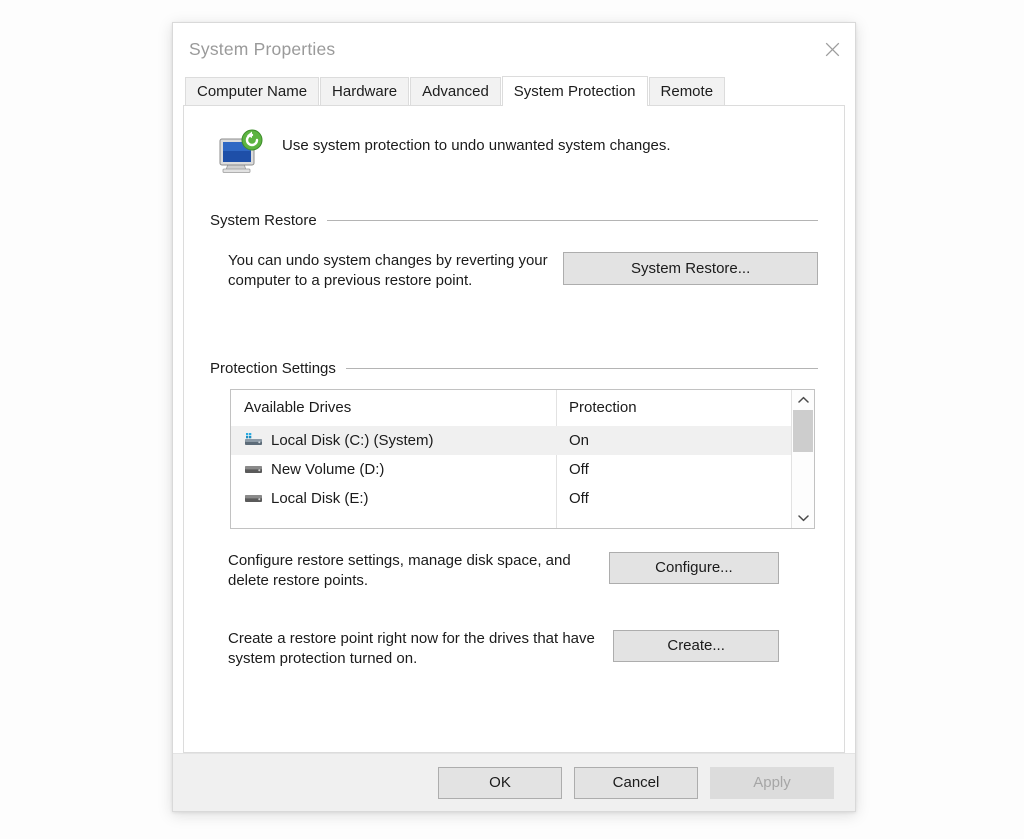 The width and height of the screenshot is (1024, 839). What do you see at coordinates (252, 91) in the screenshot?
I see `tab-computer-name: Computer Name` at bounding box center [252, 91].